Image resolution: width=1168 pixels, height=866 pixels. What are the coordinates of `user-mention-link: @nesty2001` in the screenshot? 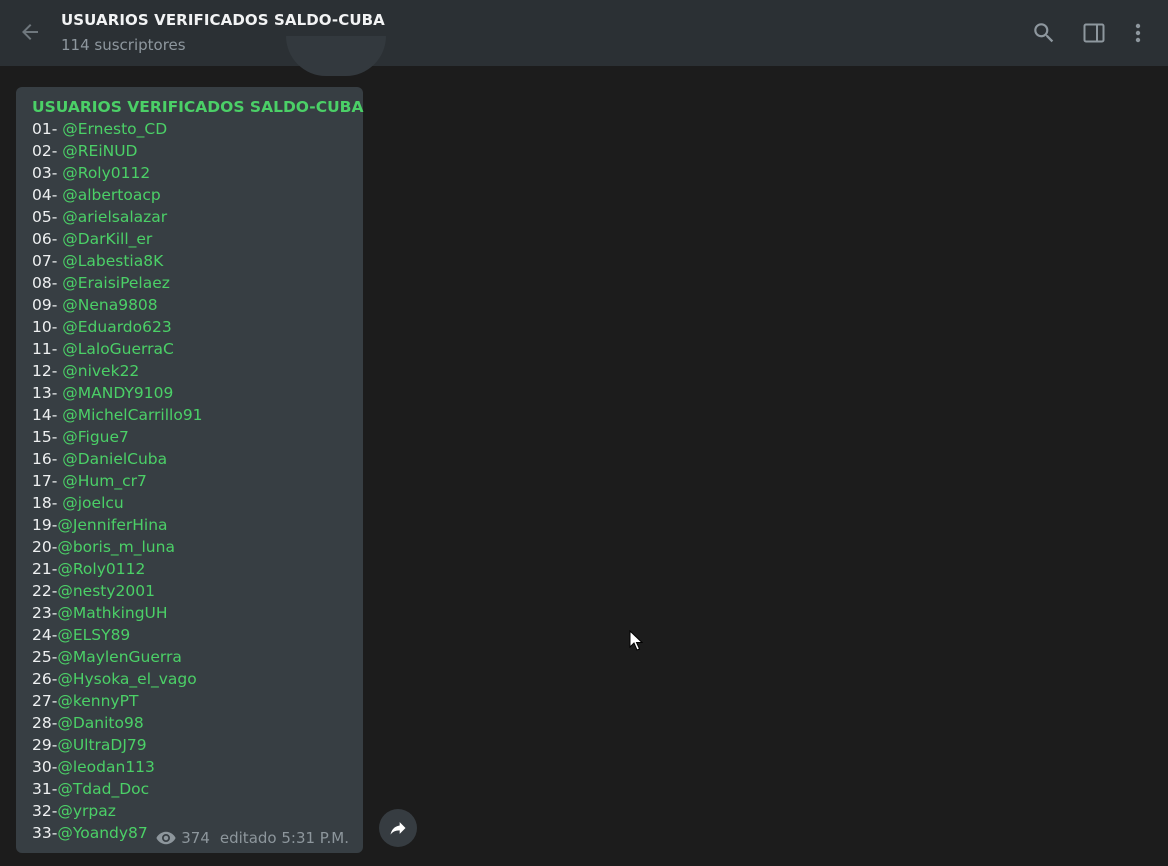 It's located at (106, 591).